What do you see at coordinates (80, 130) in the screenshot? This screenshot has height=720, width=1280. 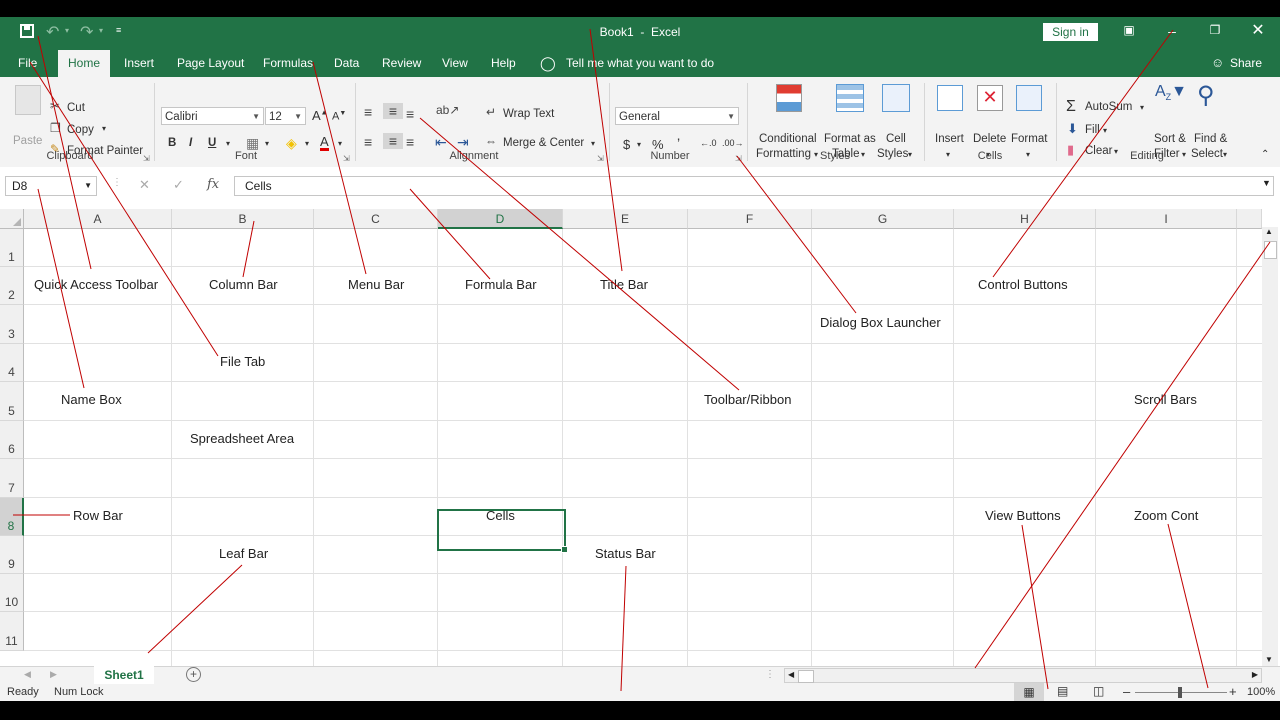 I see `copy-button: Copy` at bounding box center [80, 130].